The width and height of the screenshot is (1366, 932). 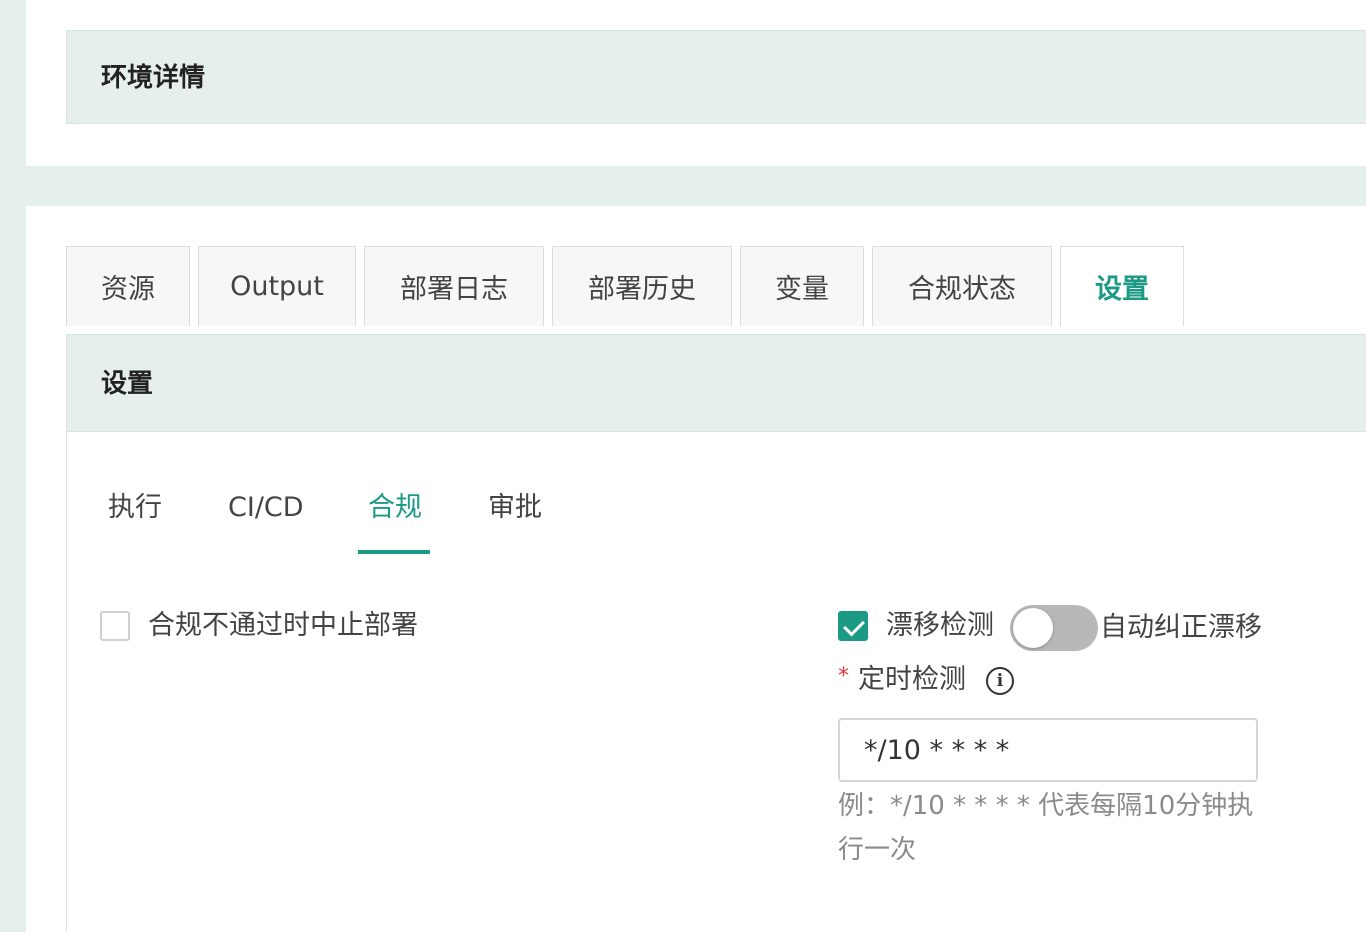 I want to click on tab-resources: 资源, so click(x=128, y=286).